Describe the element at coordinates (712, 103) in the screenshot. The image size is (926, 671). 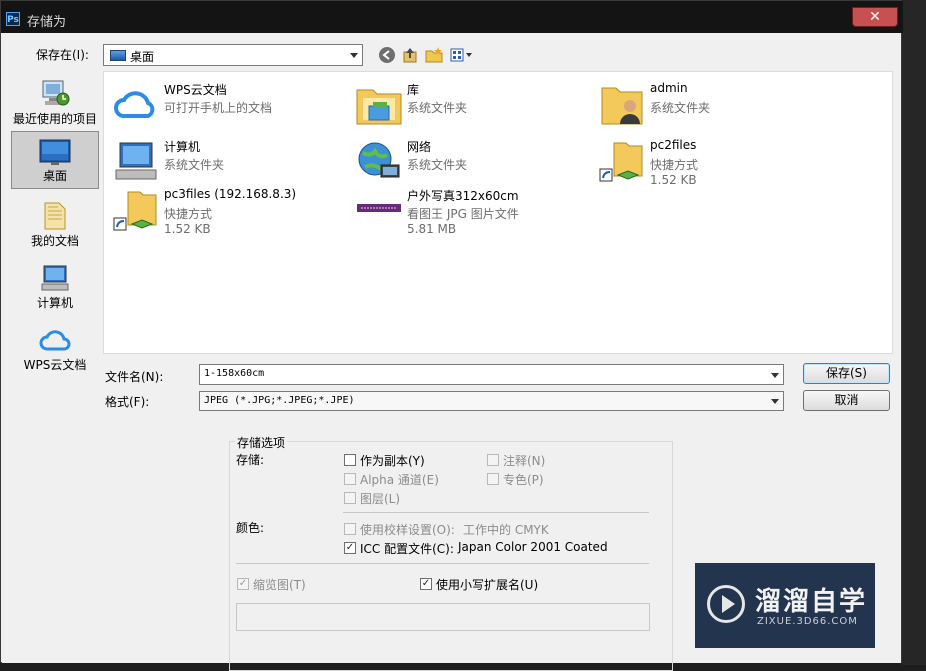
I see `file-item-admin: admin 系统文件夹` at that location.